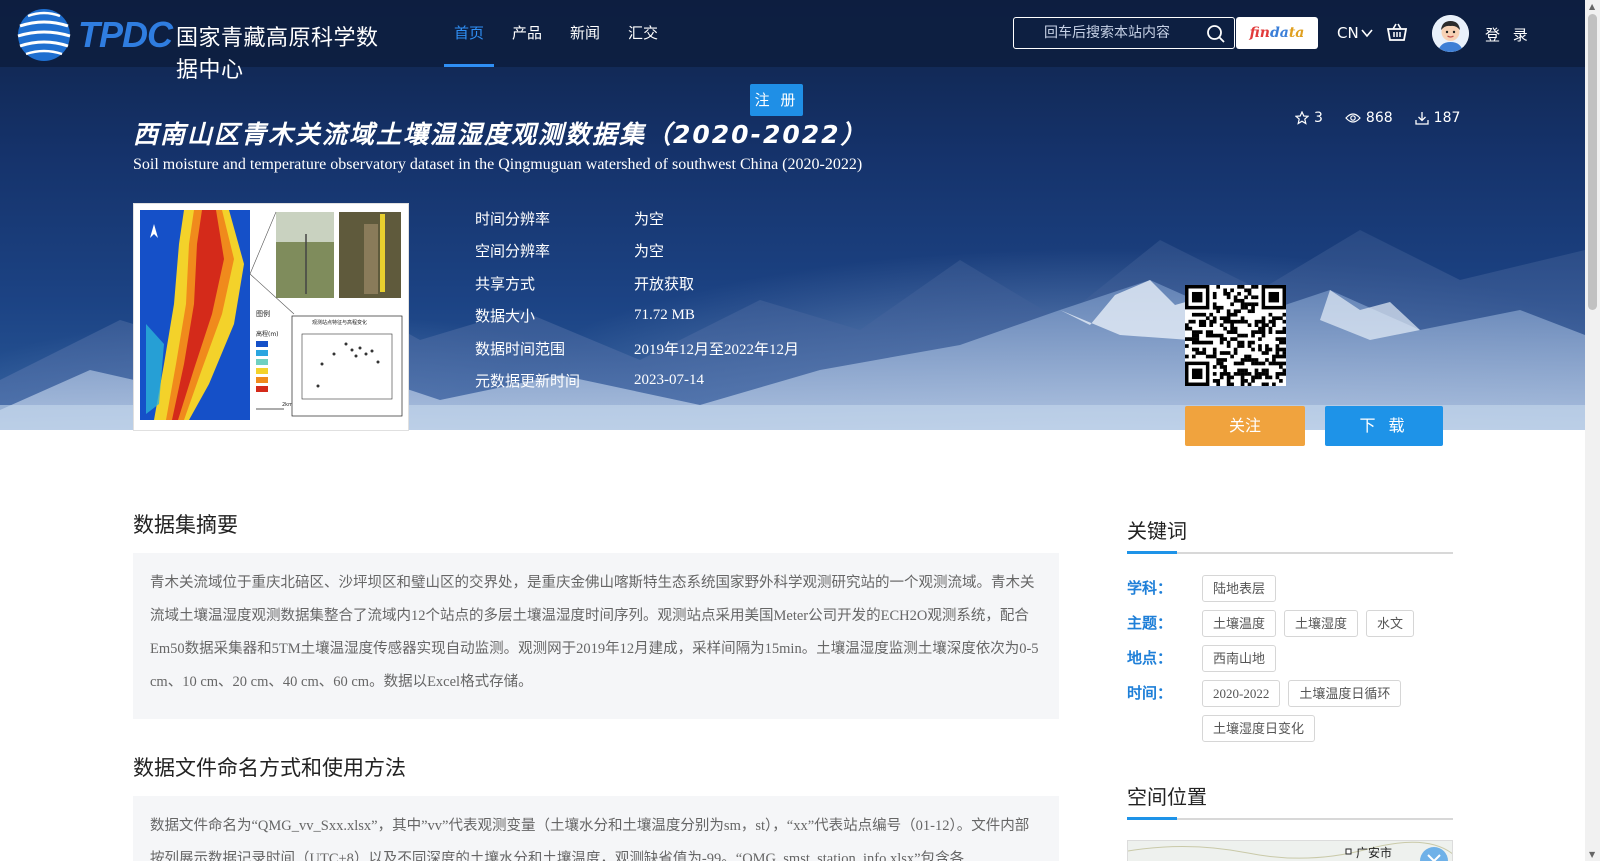 The image size is (1600, 861). I want to click on keyword-tag: 土壤温度日循环, so click(1345, 693).